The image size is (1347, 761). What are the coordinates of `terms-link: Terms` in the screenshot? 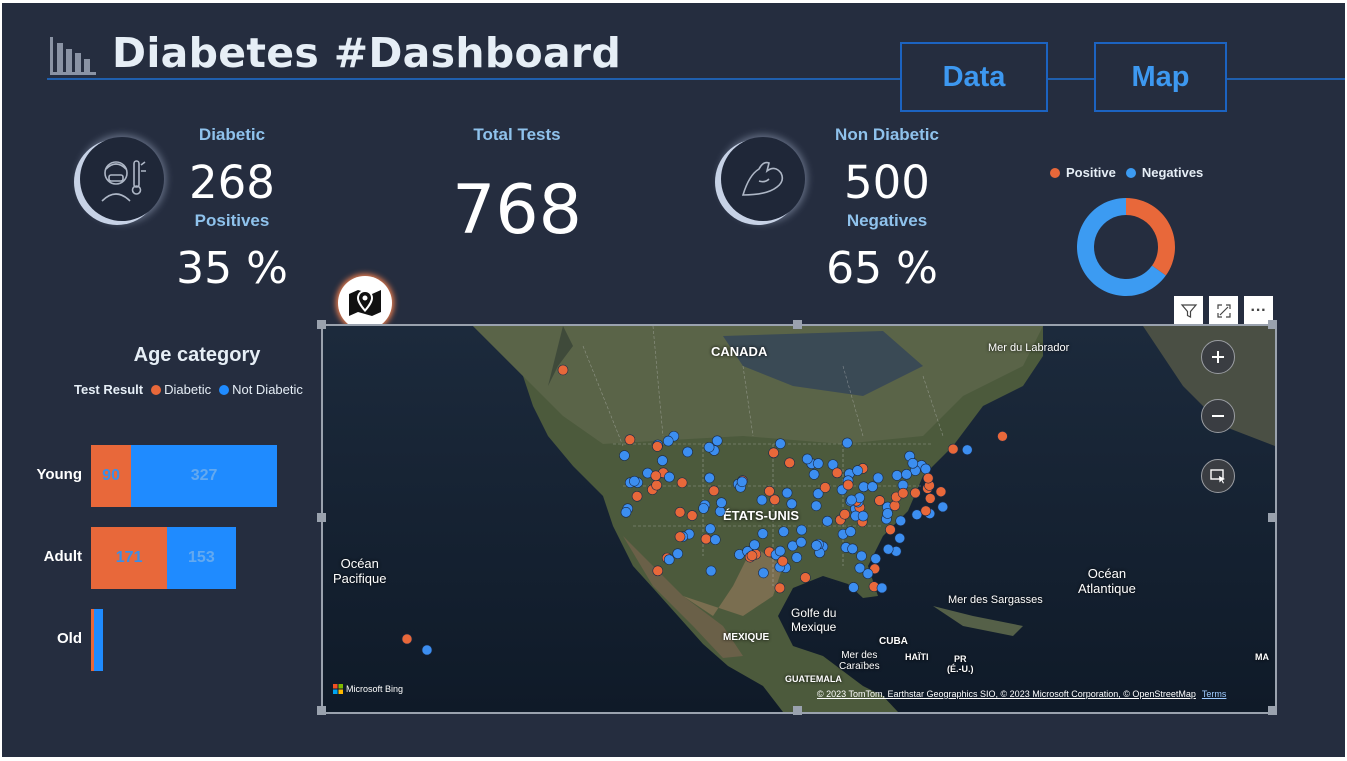 It's located at (1214, 694).